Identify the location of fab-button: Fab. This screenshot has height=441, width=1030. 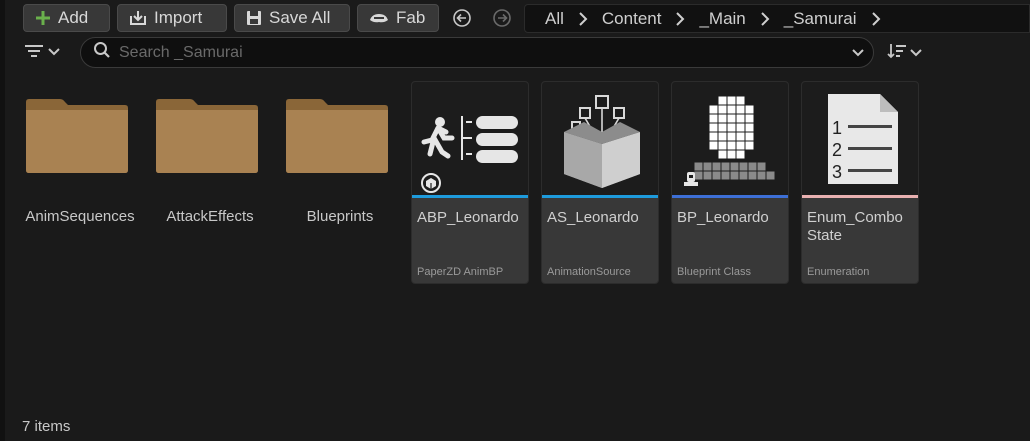
(398, 18).